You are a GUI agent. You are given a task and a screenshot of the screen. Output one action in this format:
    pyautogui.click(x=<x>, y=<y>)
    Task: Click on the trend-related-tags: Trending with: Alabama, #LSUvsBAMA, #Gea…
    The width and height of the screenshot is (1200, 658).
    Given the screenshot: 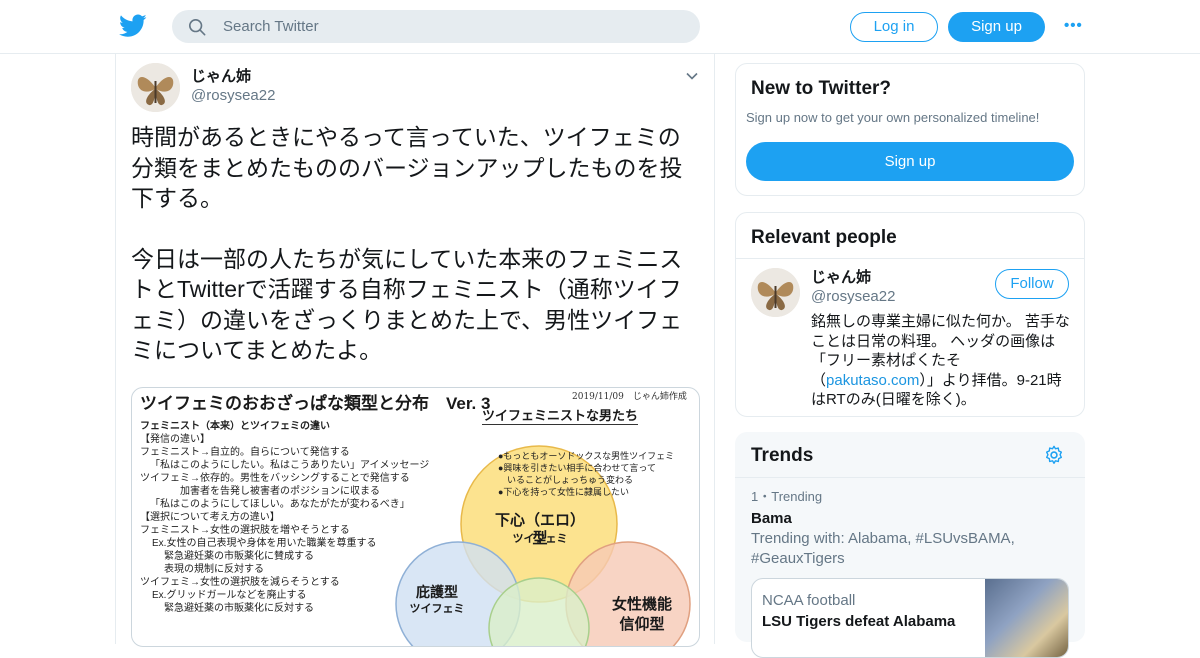 What is the action you would take?
    pyautogui.click(x=883, y=548)
    